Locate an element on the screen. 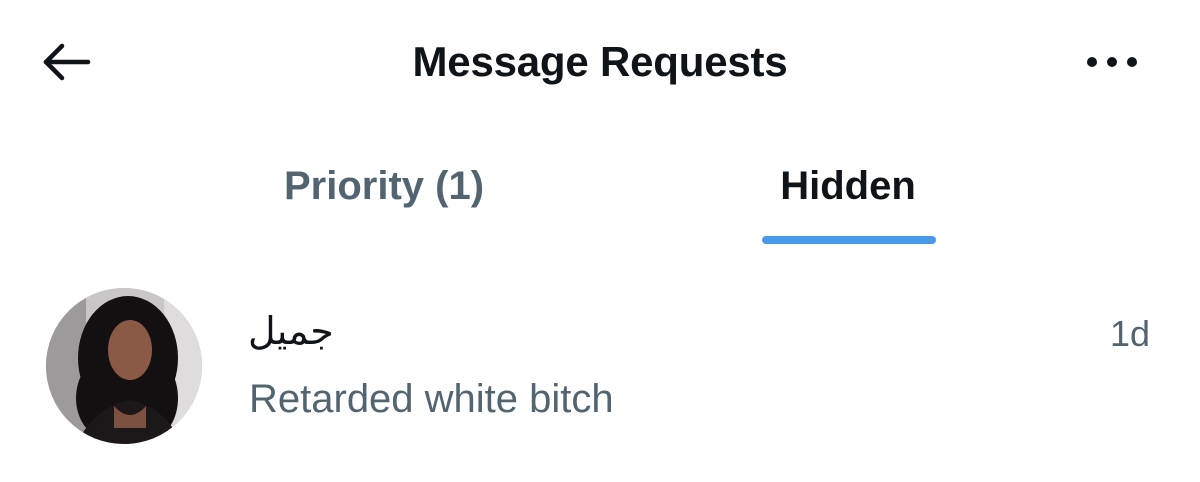 Image resolution: width=1200 pixels, height=482 pixels. profile-photo is located at coordinates (124, 366).